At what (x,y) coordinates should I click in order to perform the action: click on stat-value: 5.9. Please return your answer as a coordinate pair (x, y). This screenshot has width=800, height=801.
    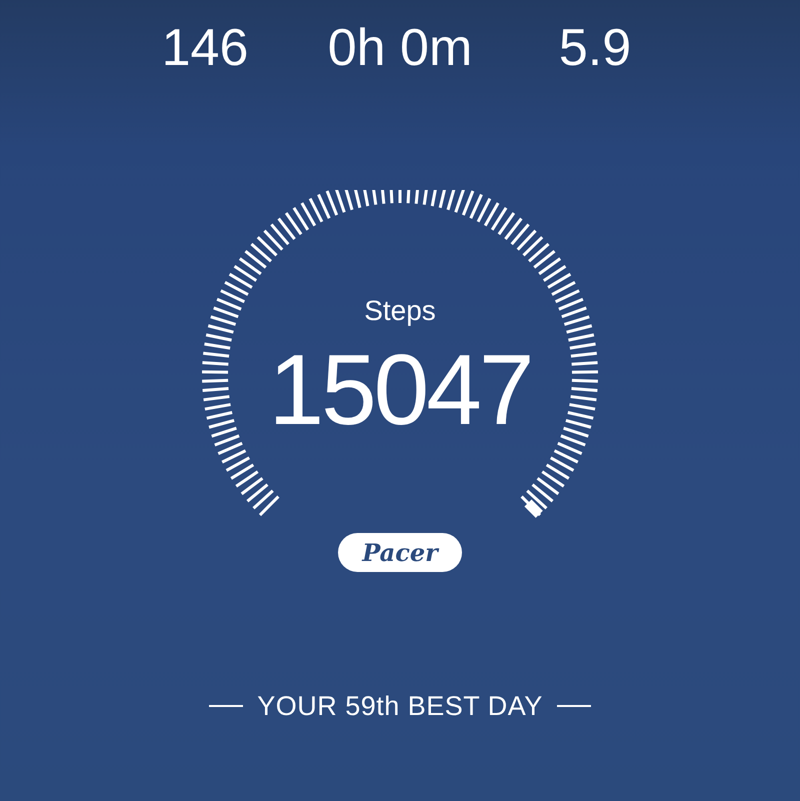
    Looking at the image, I should click on (595, 48).